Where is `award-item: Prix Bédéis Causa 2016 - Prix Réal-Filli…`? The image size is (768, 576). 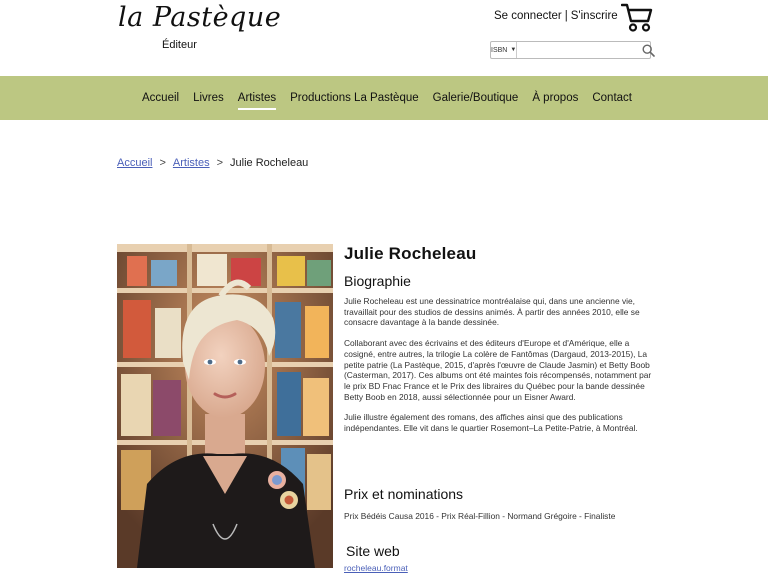 award-item: Prix Bédéis Causa 2016 - Prix Réal-Filli… is located at coordinates (480, 516).